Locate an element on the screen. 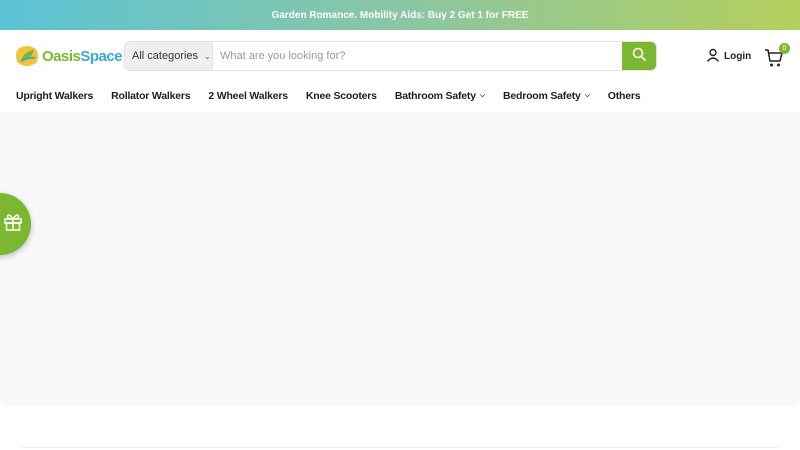  nav-item-label: Others is located at coordinates (624, 96).